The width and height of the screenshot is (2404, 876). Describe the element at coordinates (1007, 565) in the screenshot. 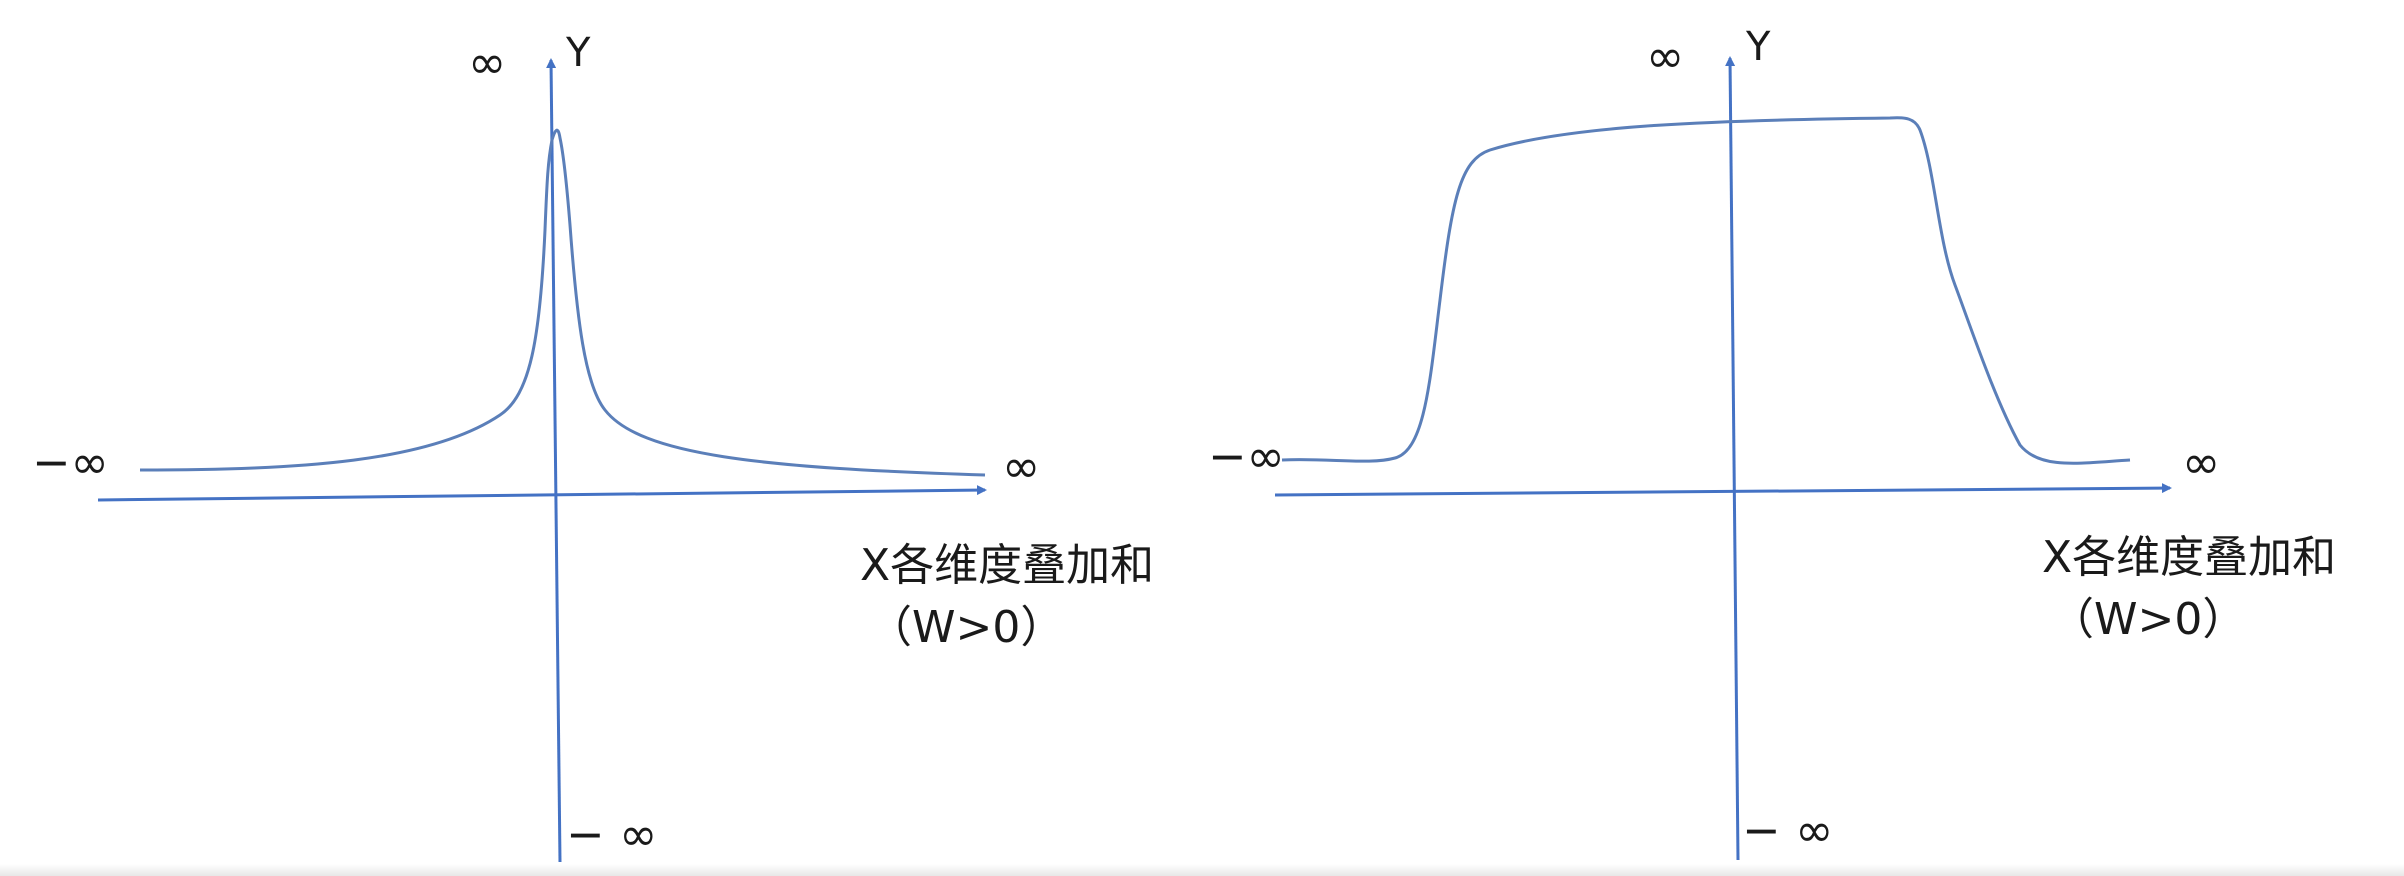

I see `left-x-axis-label: X各维度叠加和` at that location.